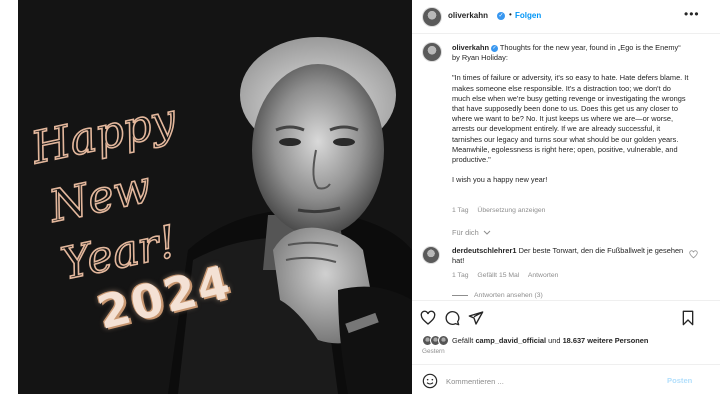 This screenshot has height=404, width=720. Describe the element at coordinates (460, 275) in the screenshot. I see `comment-age: 1 Tag` at that location.